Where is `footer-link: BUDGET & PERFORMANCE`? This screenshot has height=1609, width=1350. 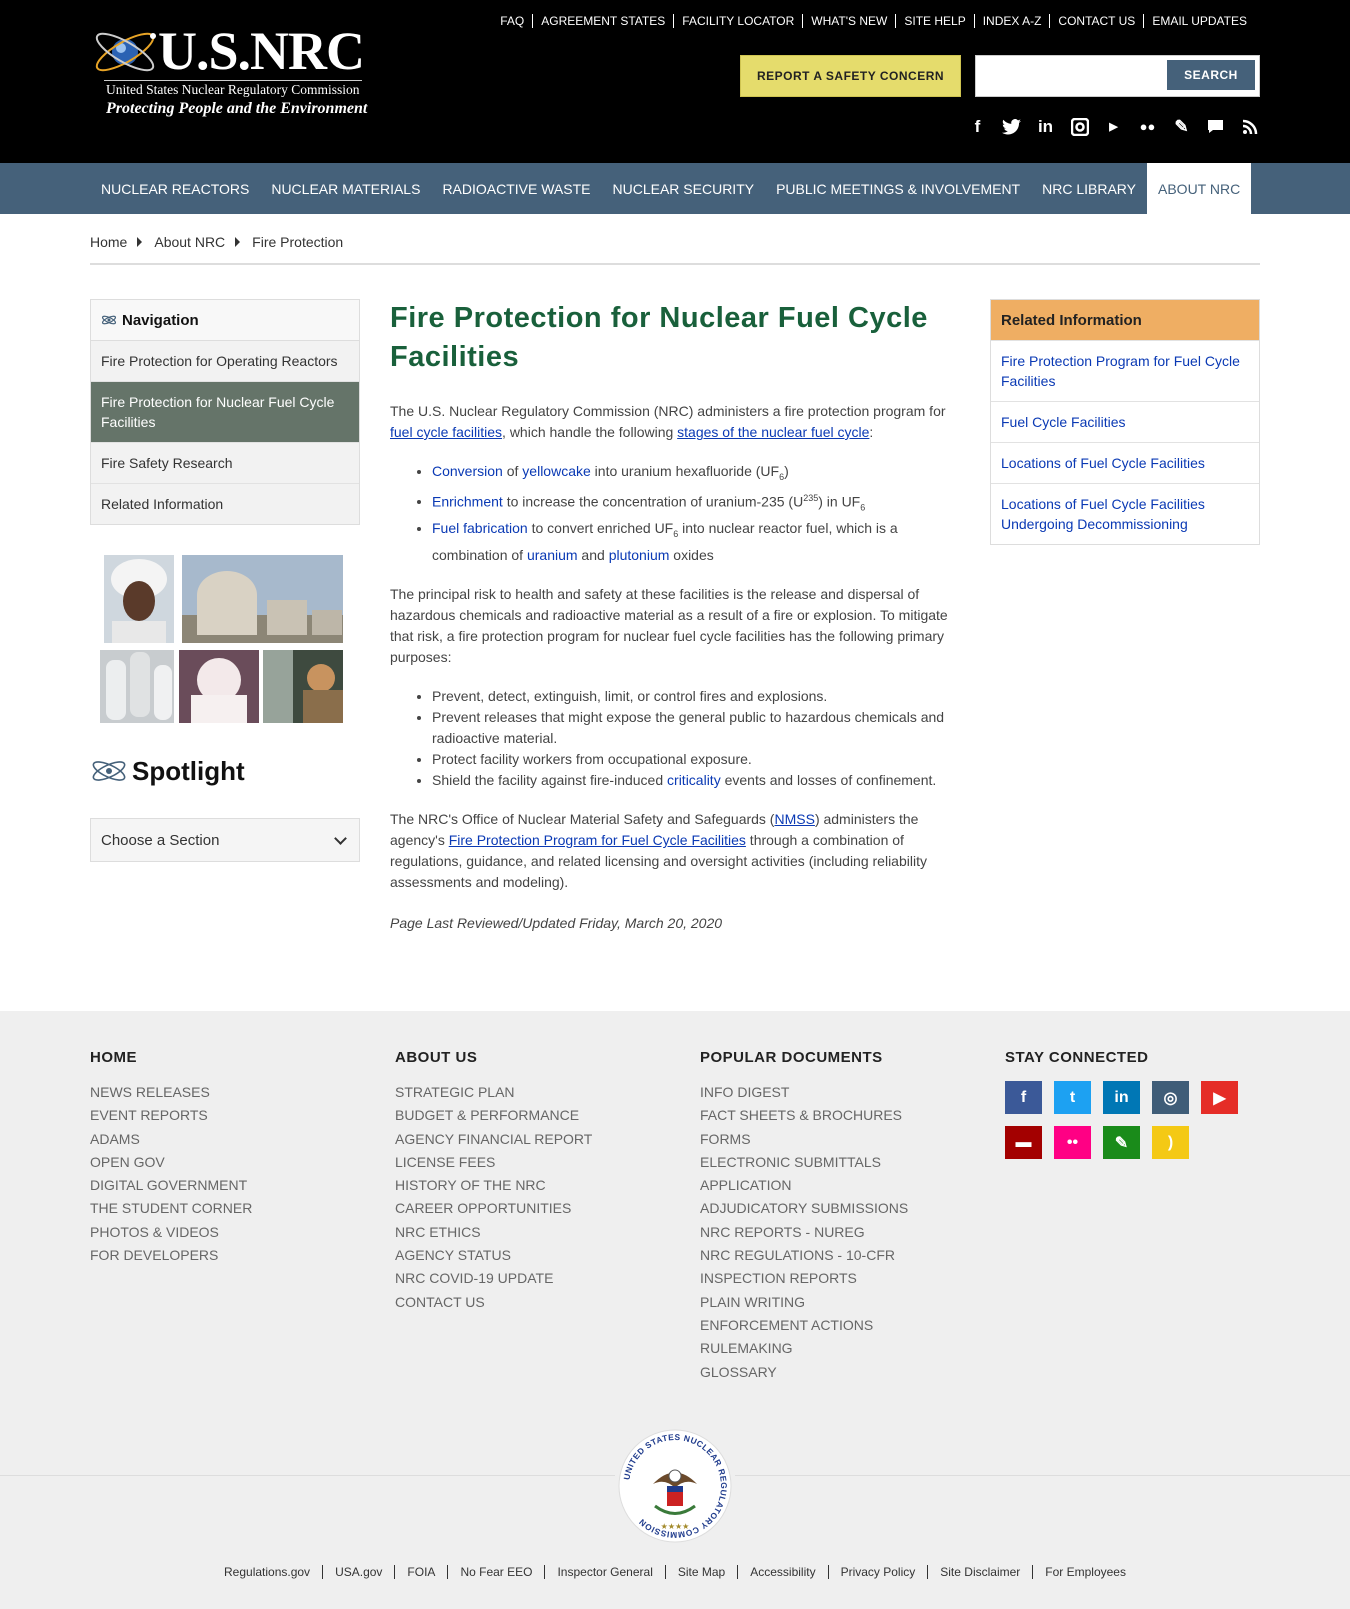 footer-link: BUDGET & PERFORMANCE is located at coordinates (493, 1115).